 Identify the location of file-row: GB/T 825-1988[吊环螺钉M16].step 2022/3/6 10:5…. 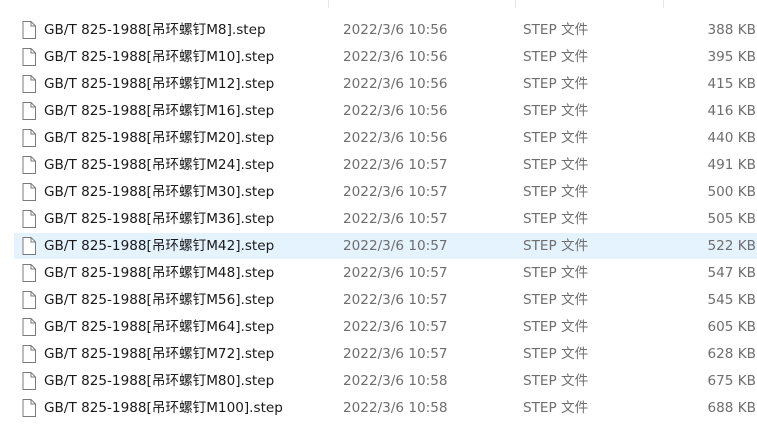
(385, 111).